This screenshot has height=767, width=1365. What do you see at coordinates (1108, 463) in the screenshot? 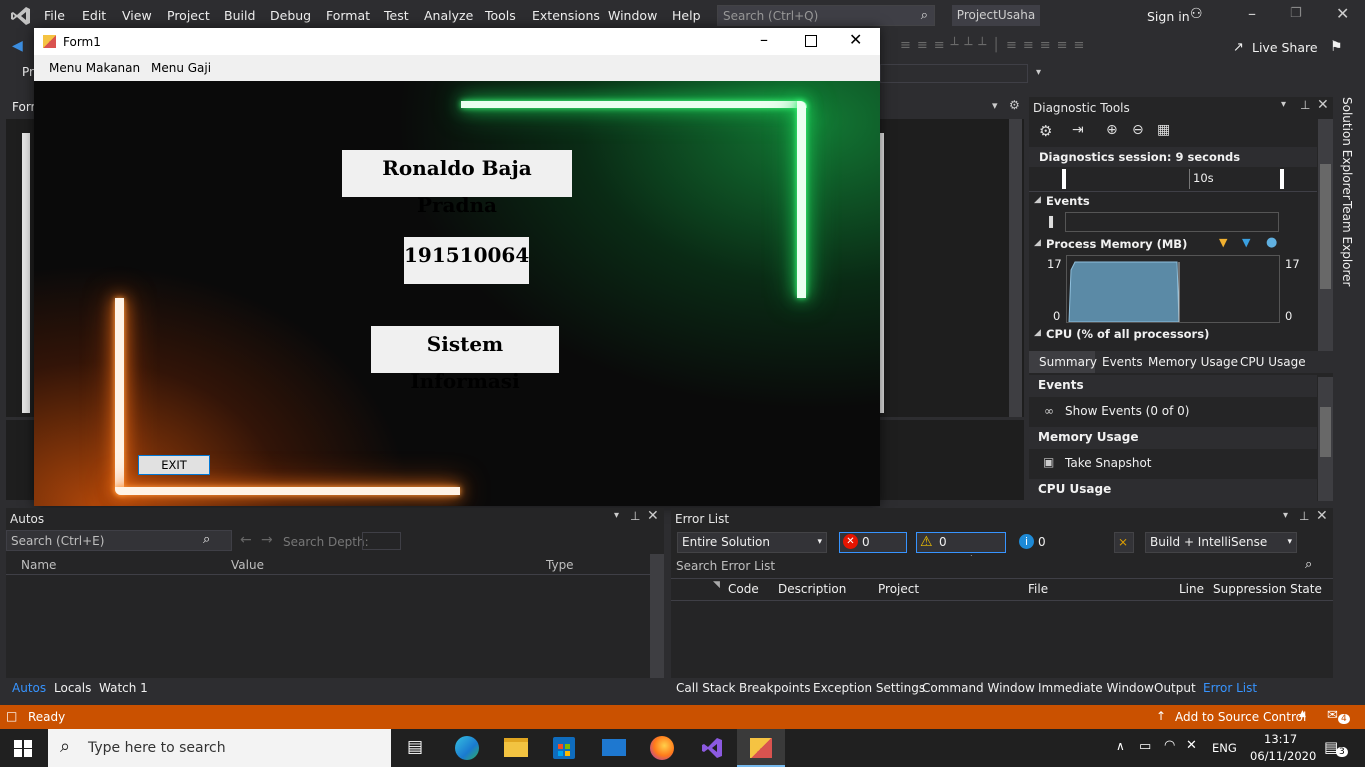
I see `take-snapshot-button: Take Snapshot` at bounding box center [1108, 463].